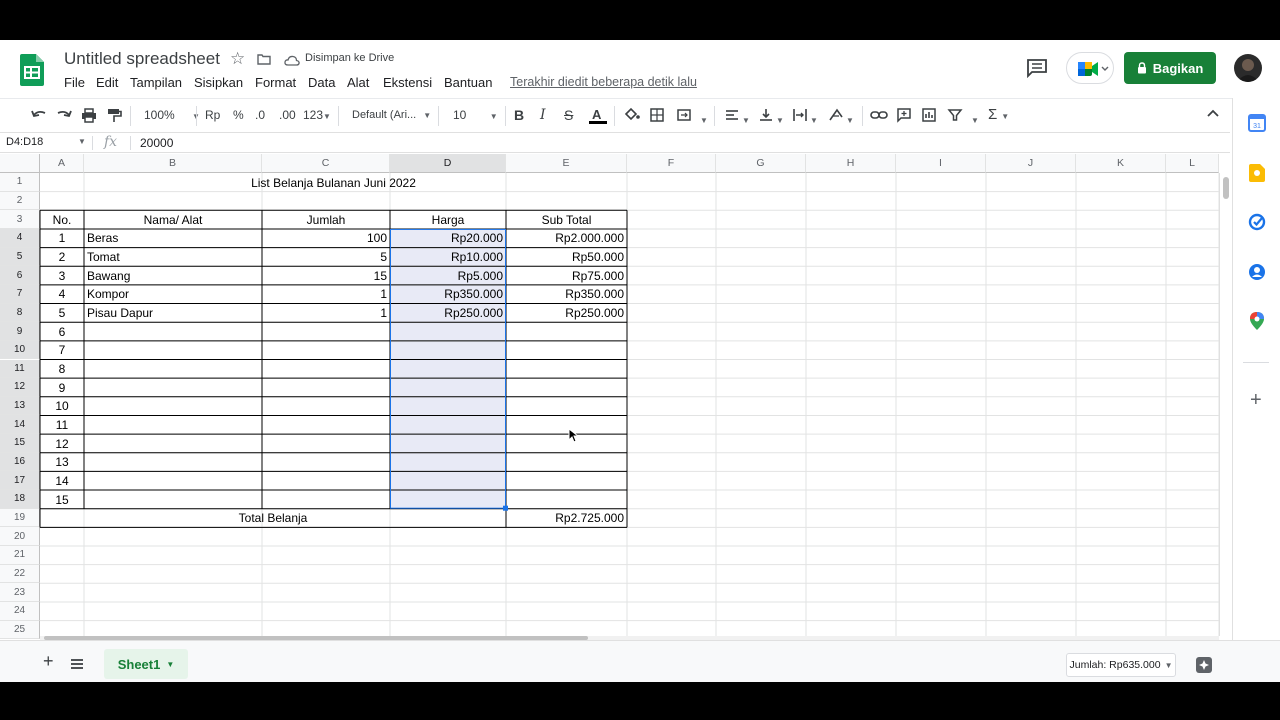 This screenshot has width=1280, height=720. Describe the element at coordinates (237, 59) in the screenshot. I see `star-icon: ☆` at that location.